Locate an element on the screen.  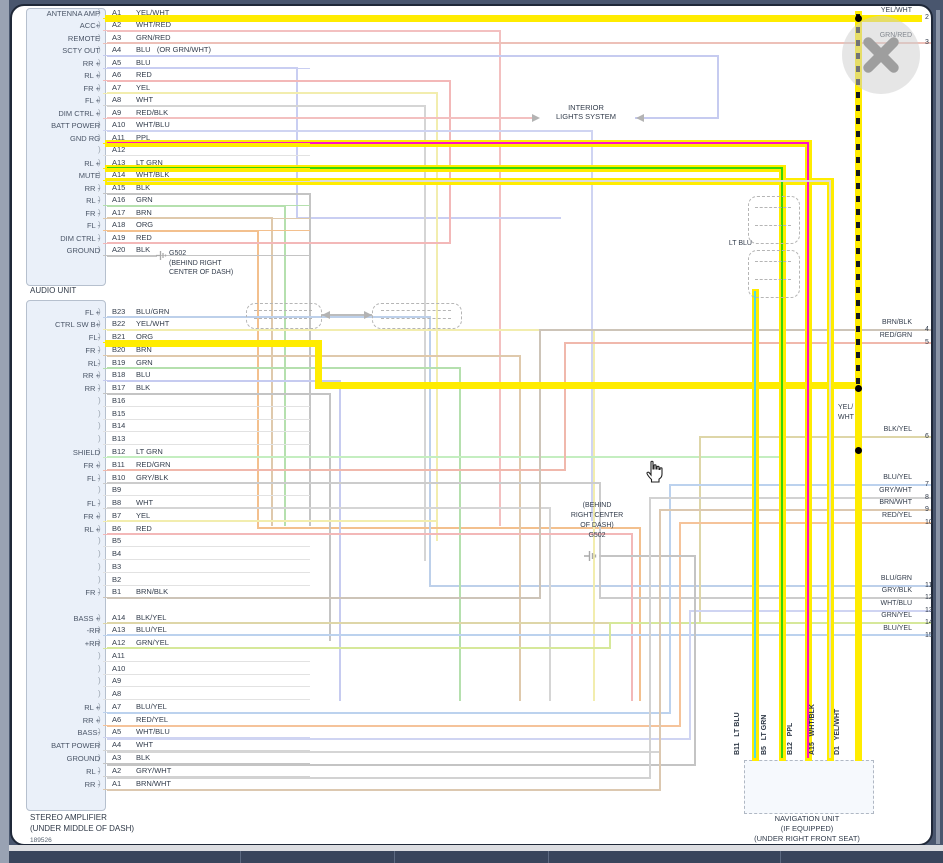
pin-wire-color: GRY/BLK is located at coordinates (152, 477).